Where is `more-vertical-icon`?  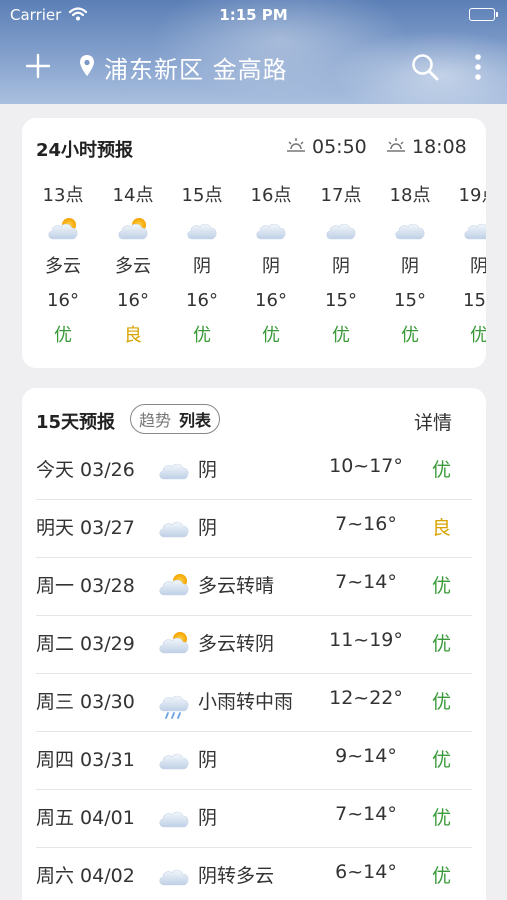 more-vertical-icon is located at coordinates (478, 67).